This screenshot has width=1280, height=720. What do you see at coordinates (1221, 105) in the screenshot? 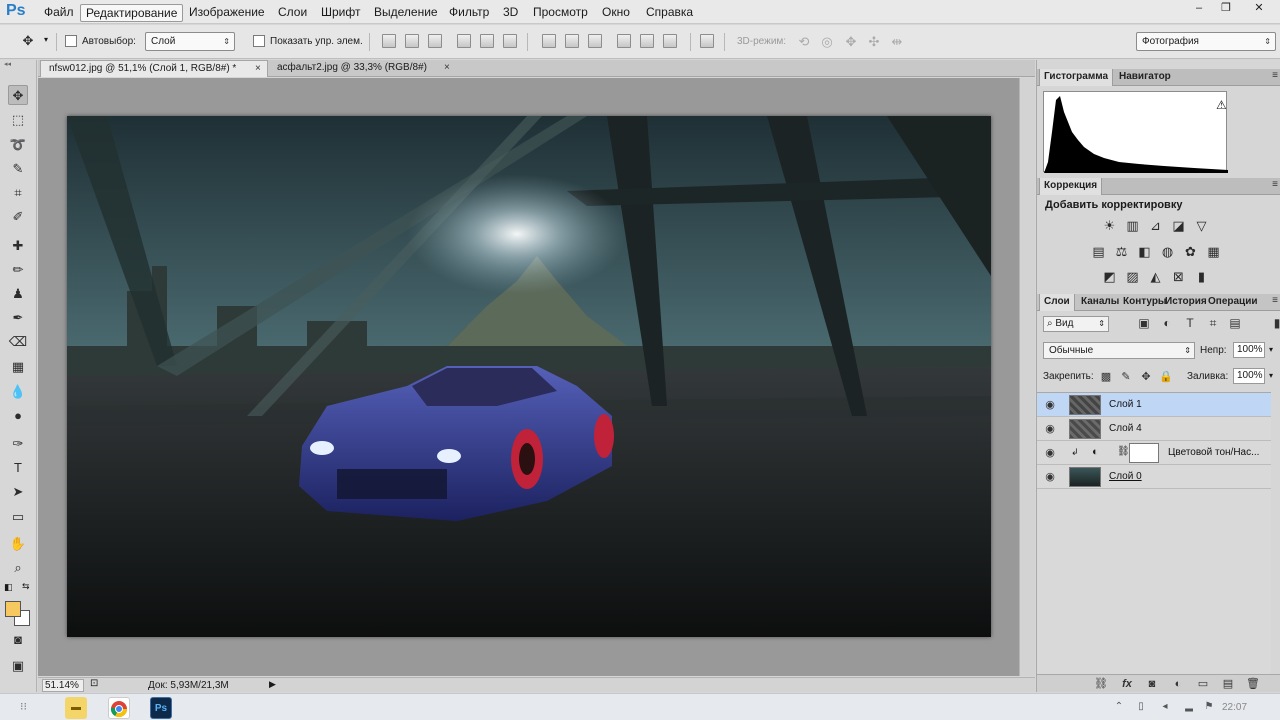
I see `cache-warning-icon: ⚠` at bounding box center [1221, 105].